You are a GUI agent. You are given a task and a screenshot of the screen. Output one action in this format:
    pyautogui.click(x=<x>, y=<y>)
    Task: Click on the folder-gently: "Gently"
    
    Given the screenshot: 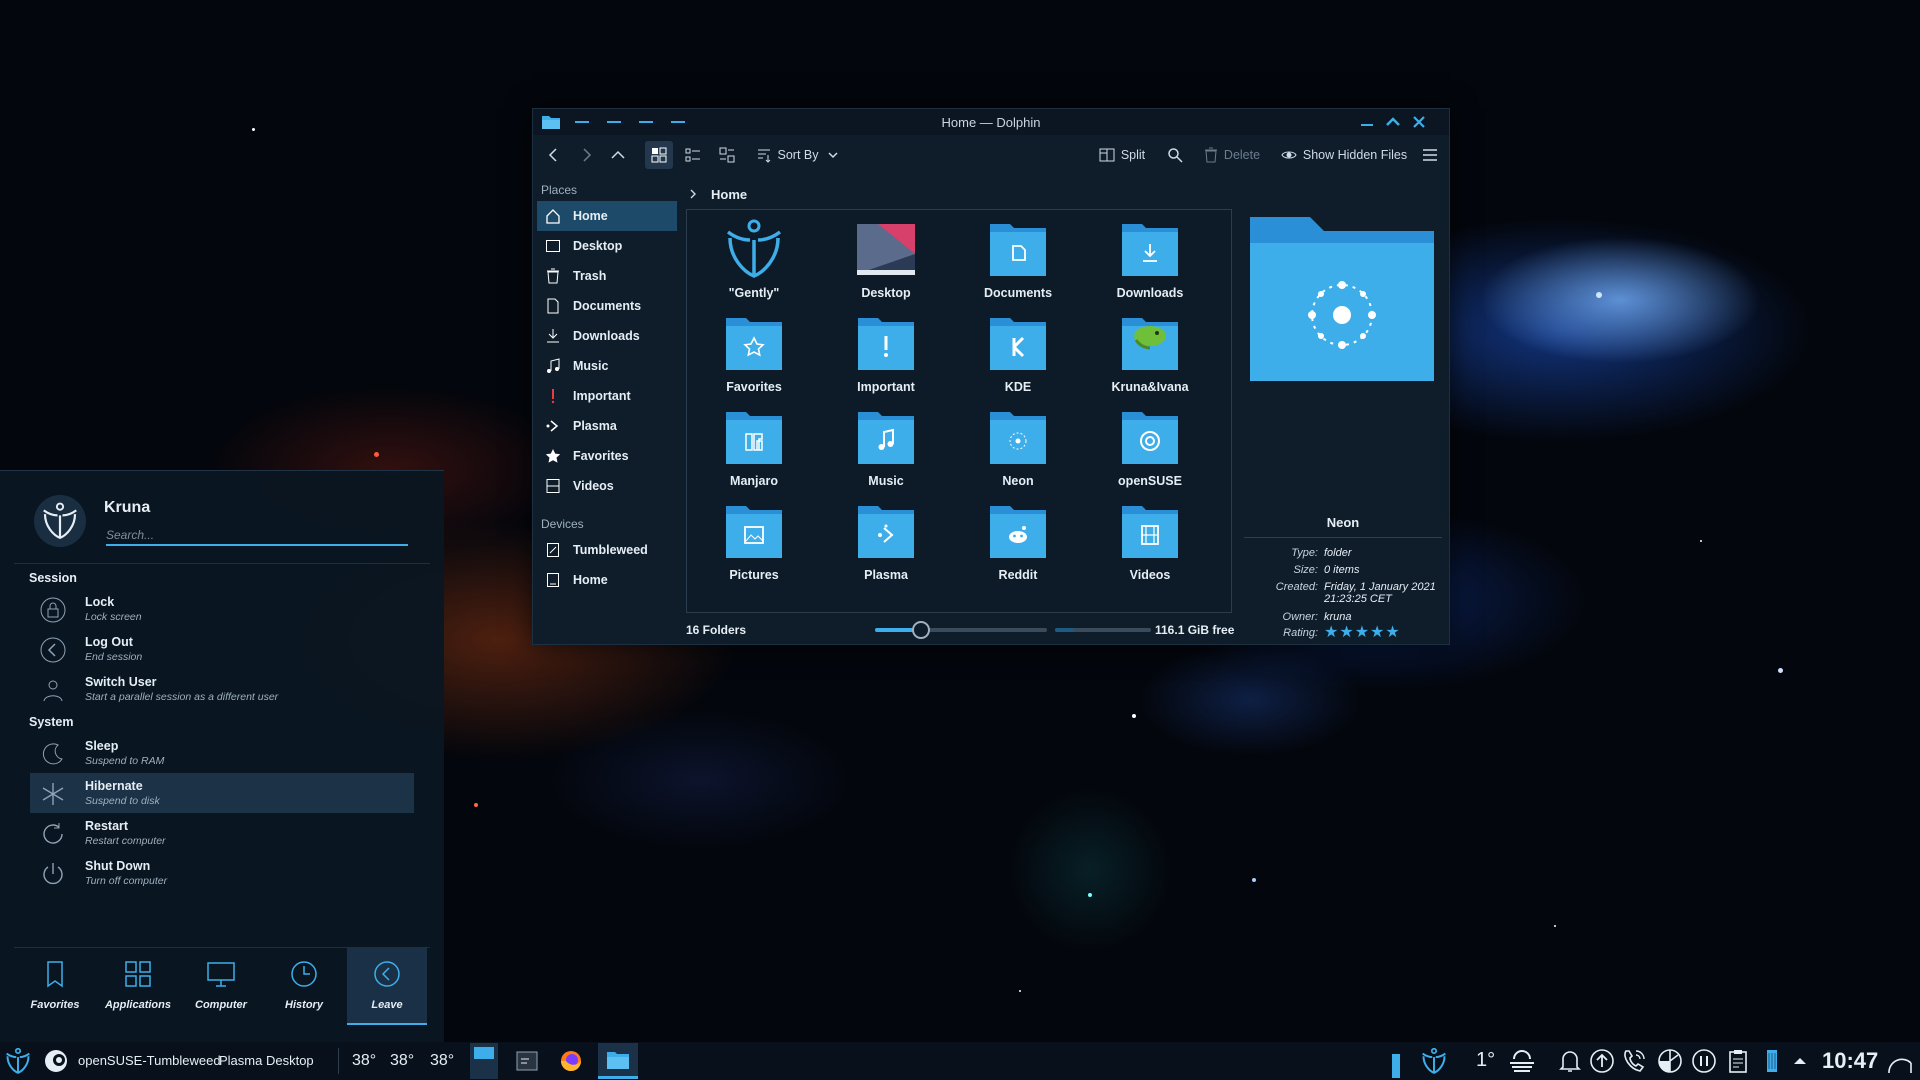 What is the action you would take?
    pyautogui.click(x=754, y=263)
    